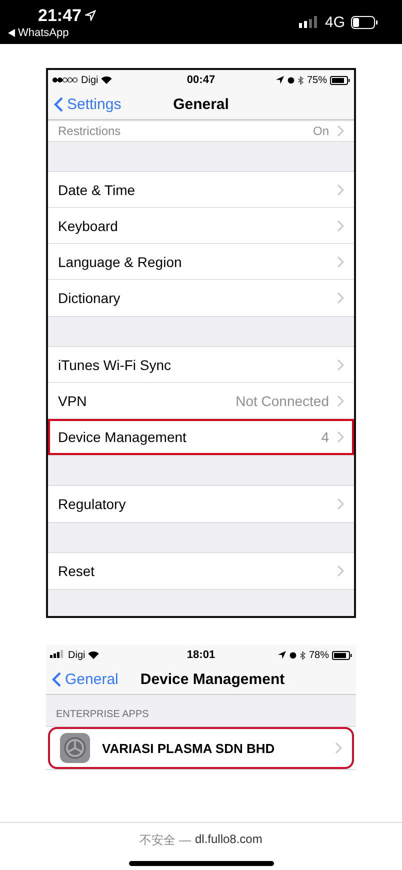  I want to click on settings-row: VARIASI PLASMA SDN BHD, so click(201, 748).